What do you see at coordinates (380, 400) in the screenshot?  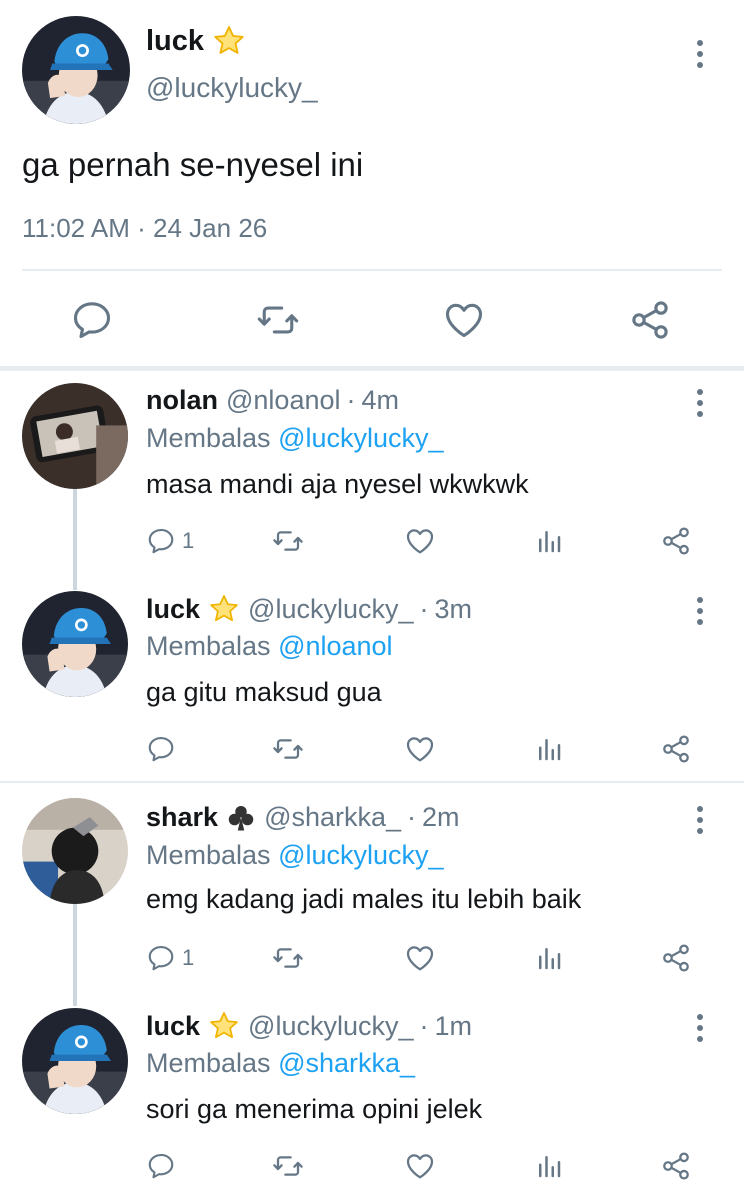 I see `reply-time: 4m` at bounding box center [380, 400].